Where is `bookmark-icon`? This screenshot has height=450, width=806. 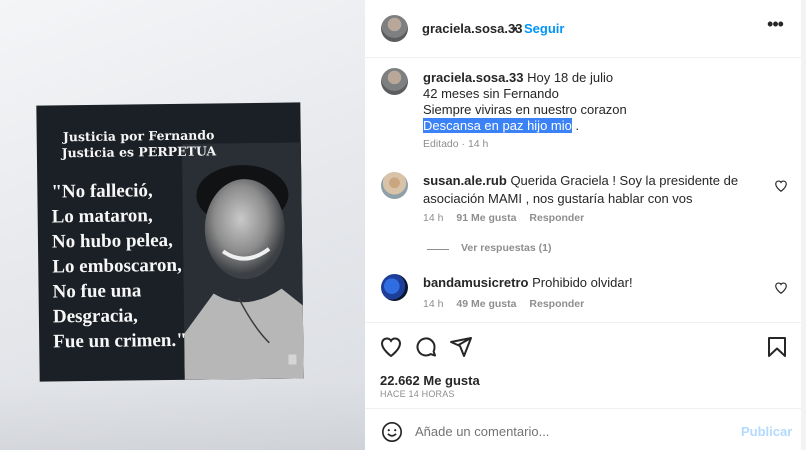
bookmark-icon is located at coordinates (777, 347).